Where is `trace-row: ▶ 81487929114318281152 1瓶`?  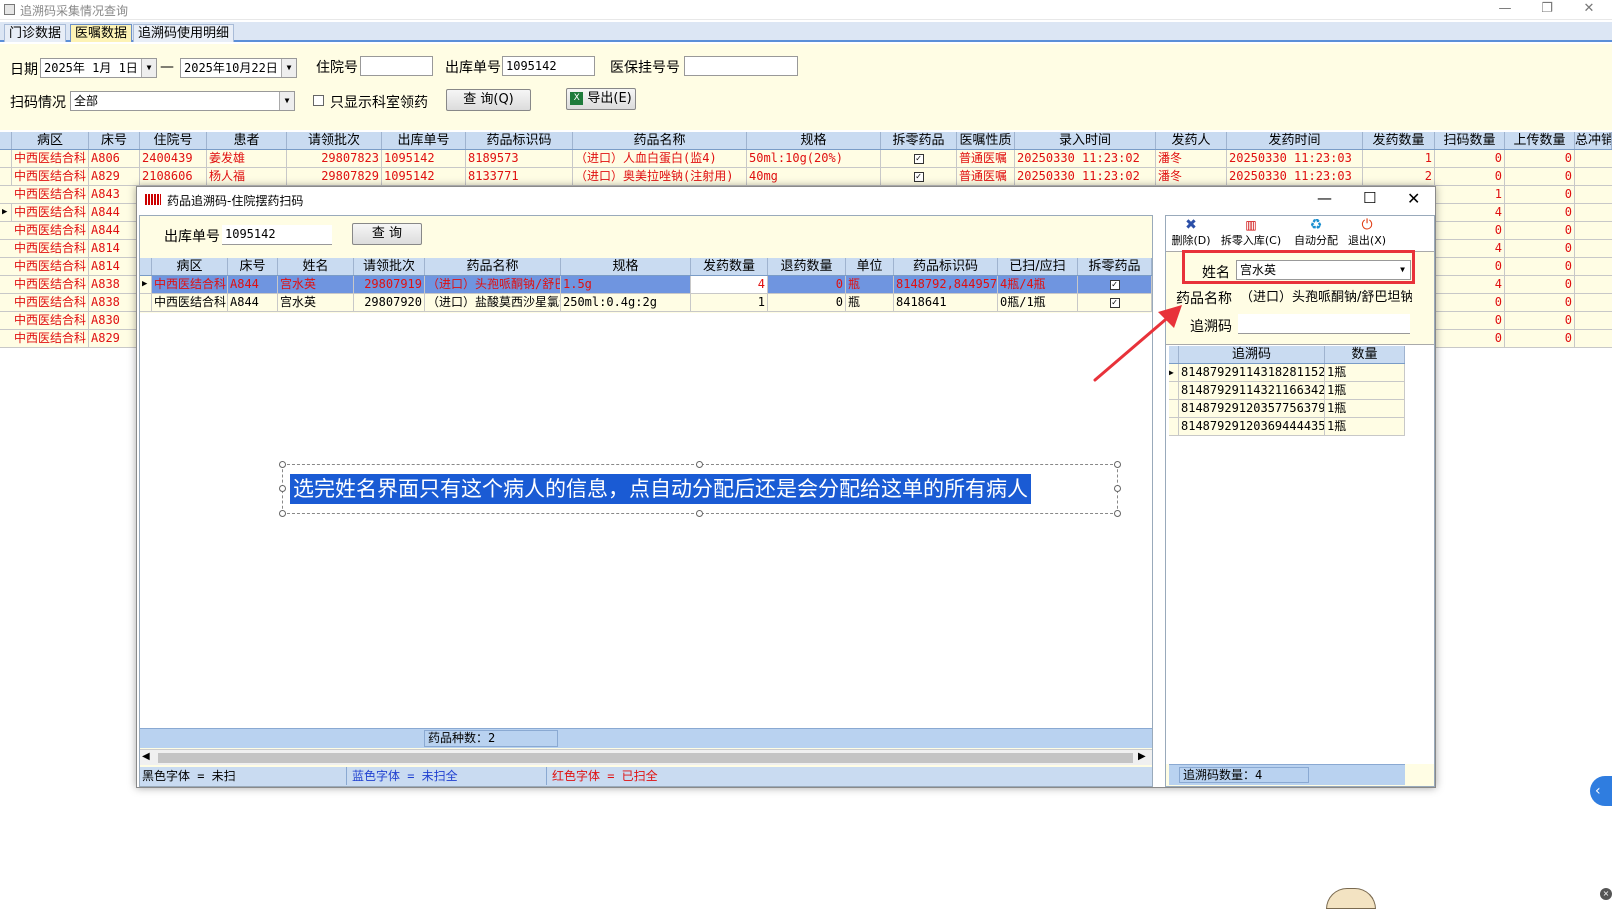 trace-row: ▶ 81487929114318281152 1瓶 is located at coordinates (1287, 373).